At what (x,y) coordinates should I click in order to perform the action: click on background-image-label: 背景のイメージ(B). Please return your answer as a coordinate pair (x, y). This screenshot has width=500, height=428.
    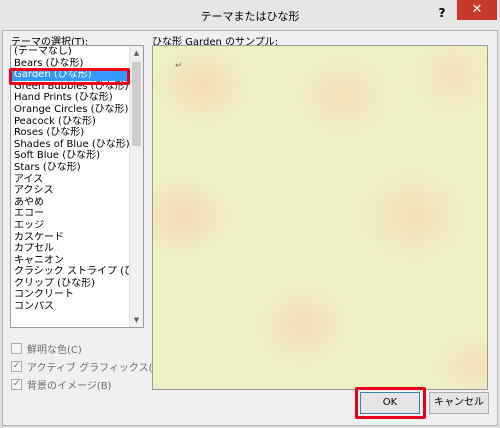
    Looking at the image, I should click on (69, 386).